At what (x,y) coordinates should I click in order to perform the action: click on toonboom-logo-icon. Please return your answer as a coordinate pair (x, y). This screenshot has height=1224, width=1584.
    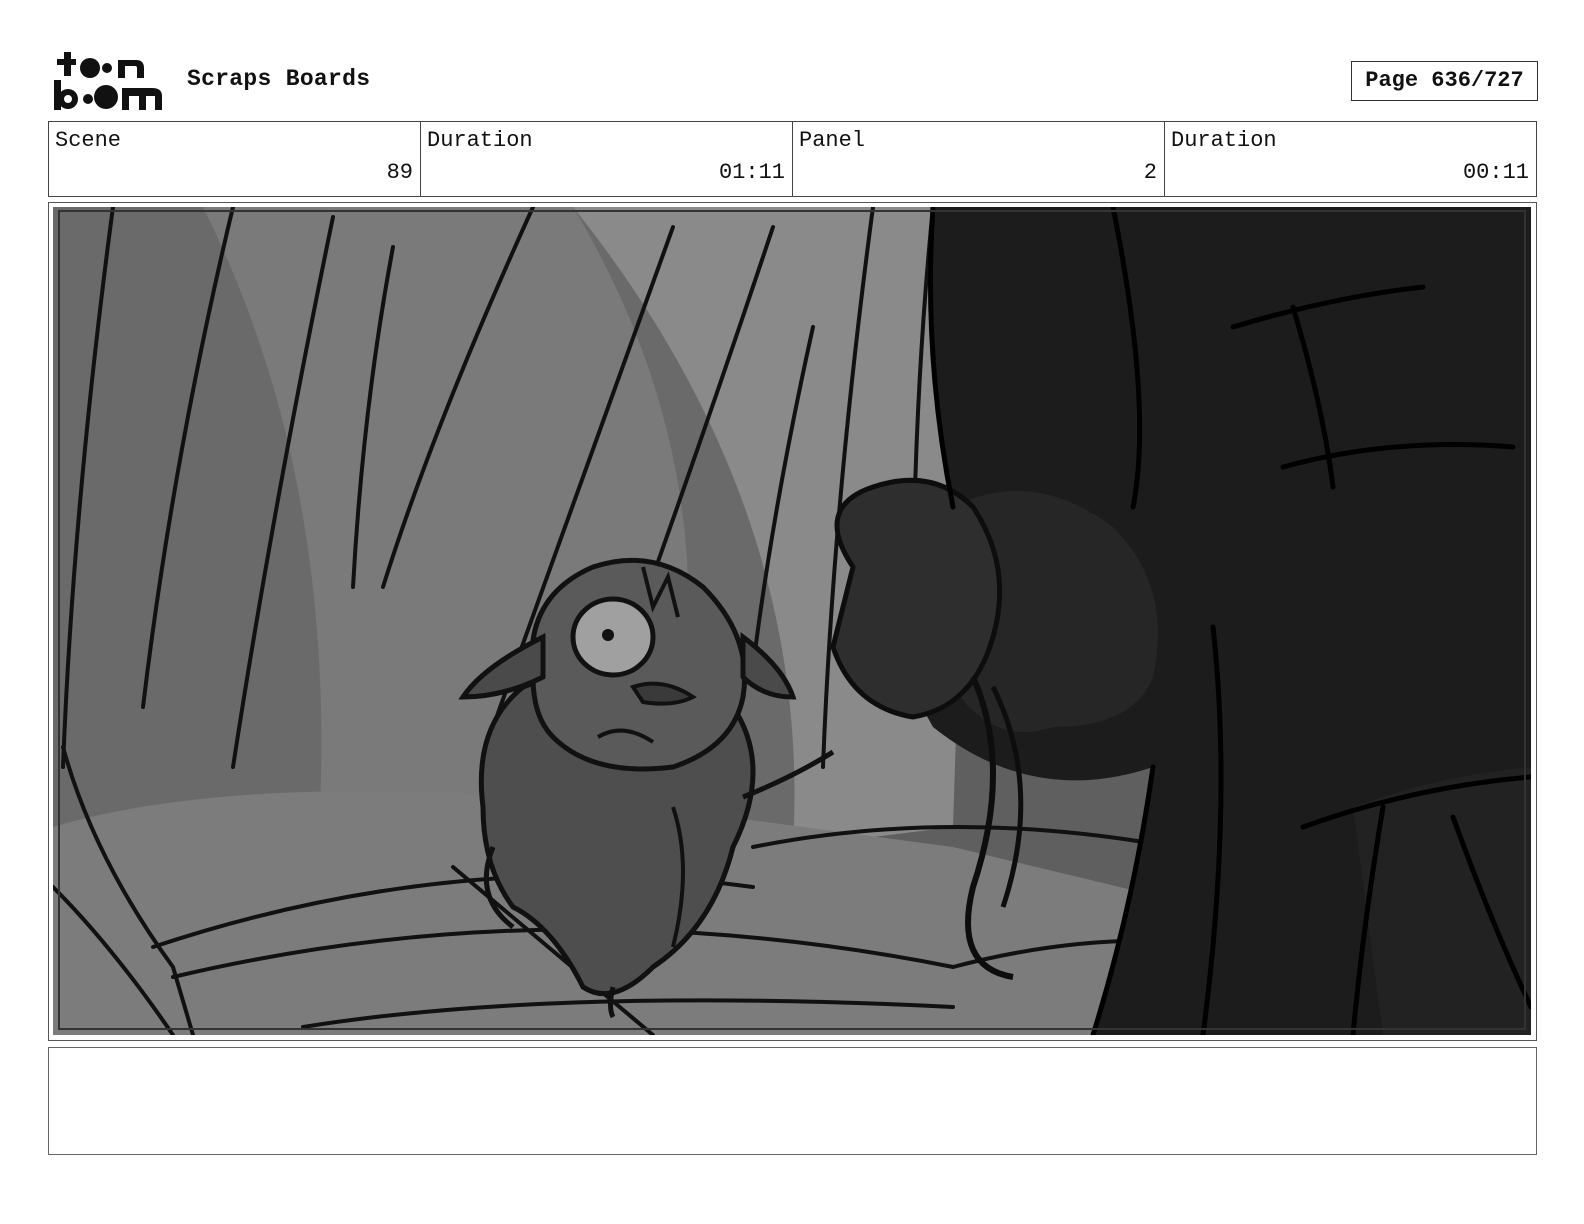
    Looking at the image, I should click on (108, 81).